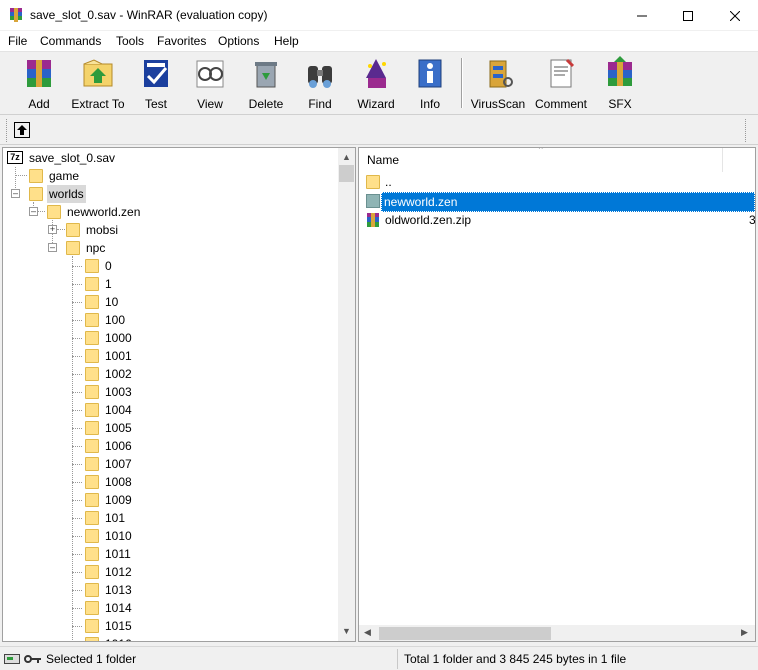 The image size is (758, 670). What do you see at coordinates (148, 248) in the screenshot?
I see `tree-item-npc: – npc` at bounding box center [148, 248].